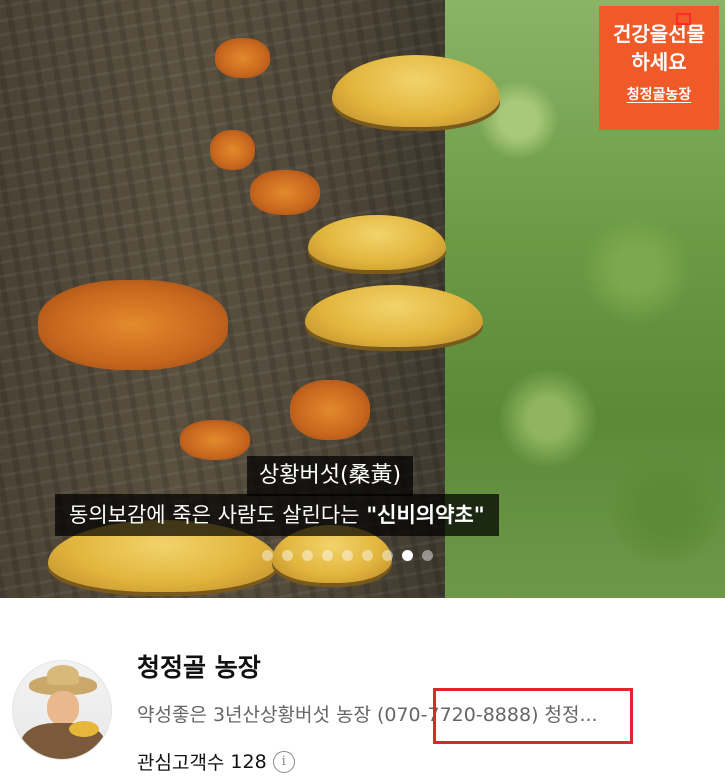 The width and height of the screenshot is (725, 784). I want to click on info-circle-icon: i, so click(283, 761).